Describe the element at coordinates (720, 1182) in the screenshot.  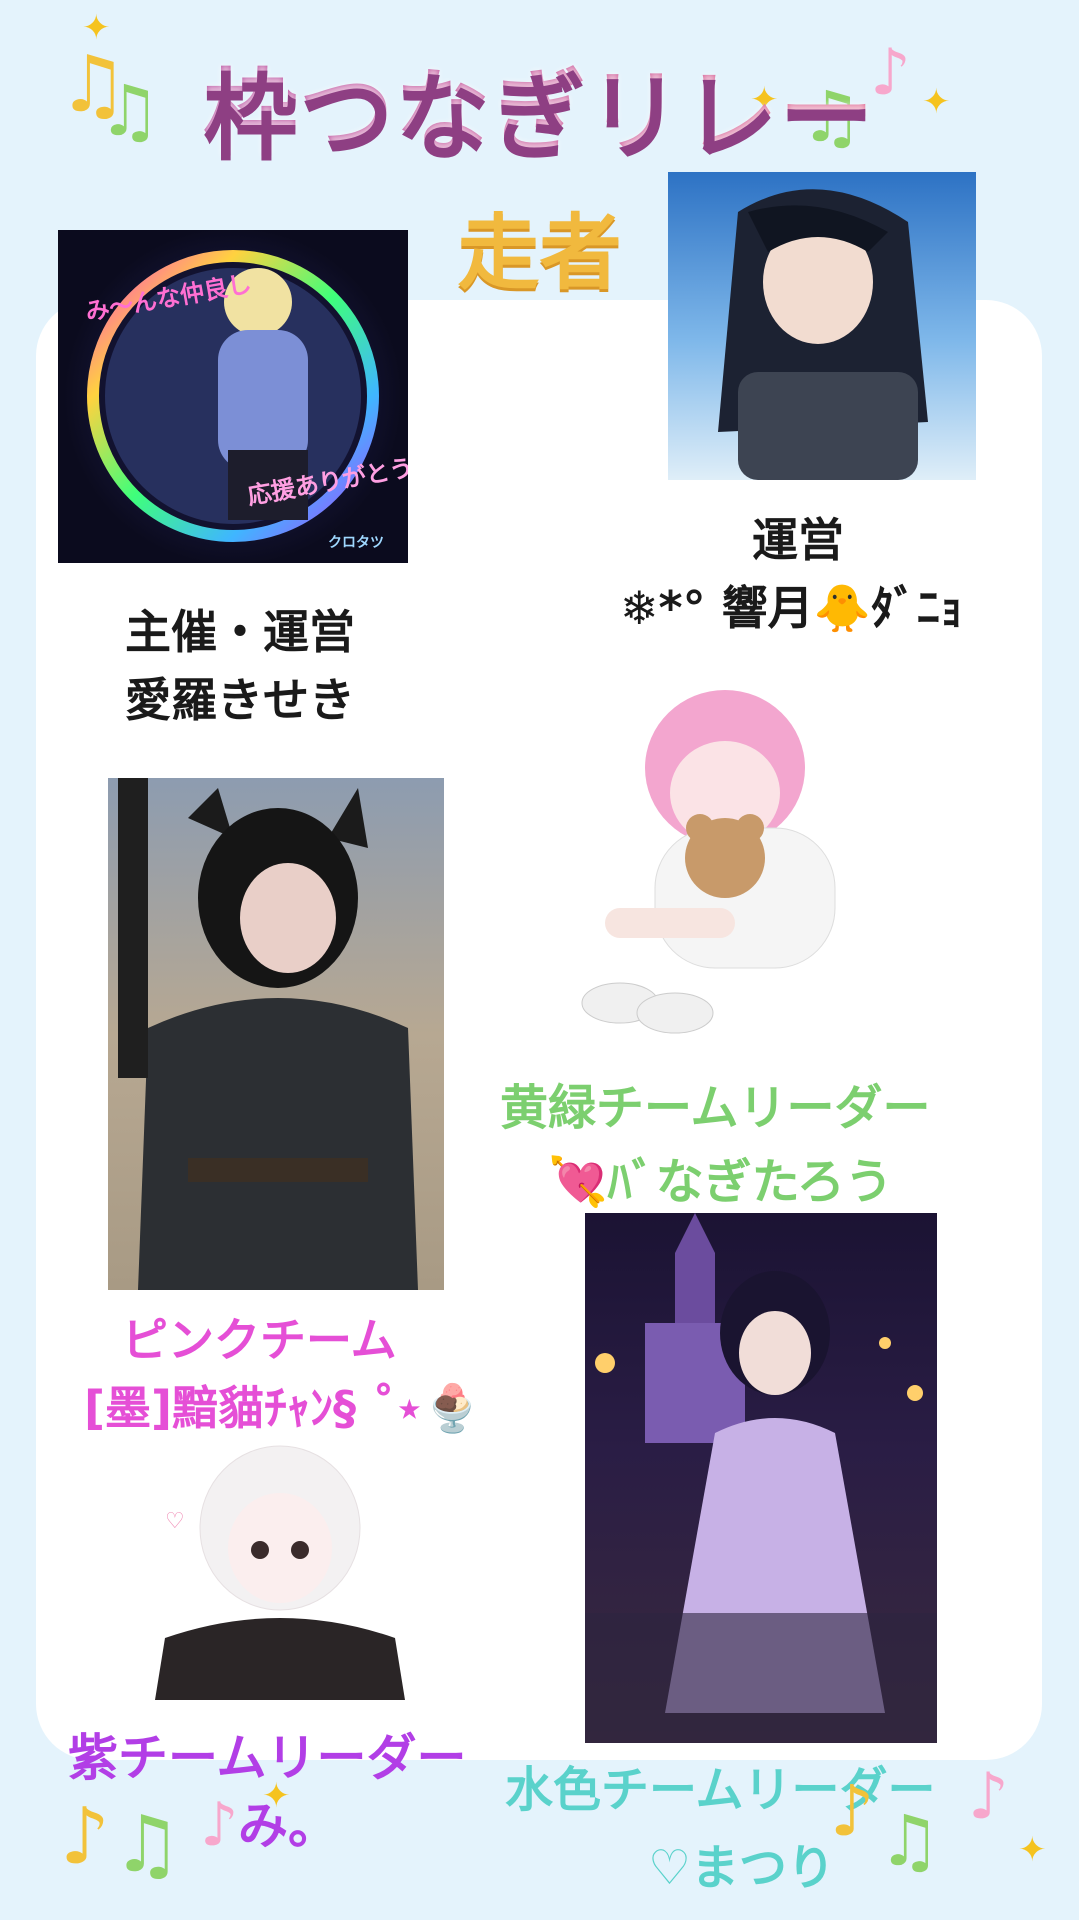
I see `runner-name-green: 💘ﾊﾞなぎたろう` at that location.